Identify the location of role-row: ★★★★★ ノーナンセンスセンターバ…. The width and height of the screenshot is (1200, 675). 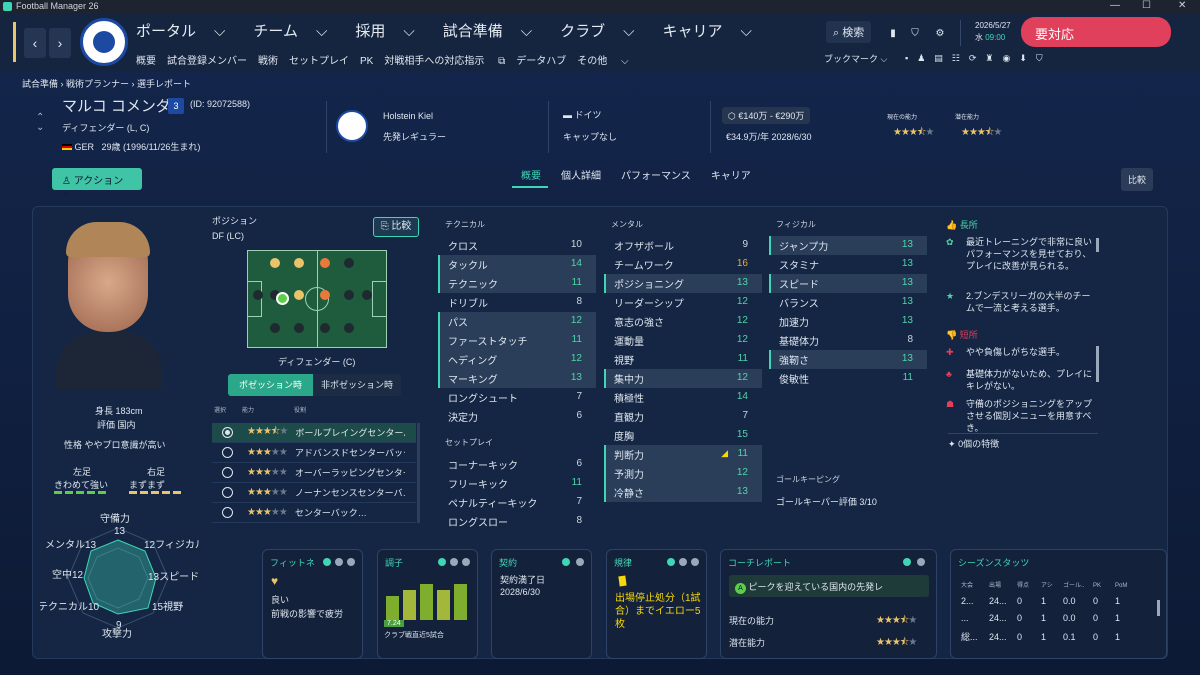
(314, 493).